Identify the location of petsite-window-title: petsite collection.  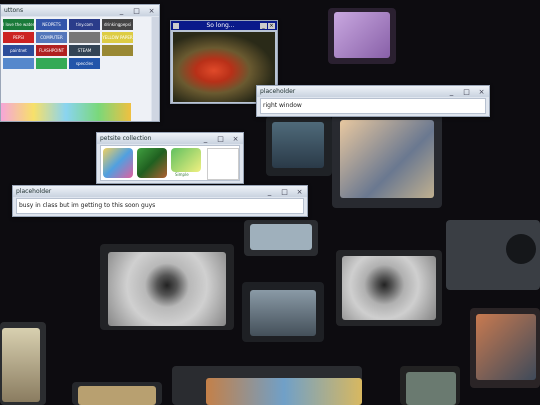
(126, 138).